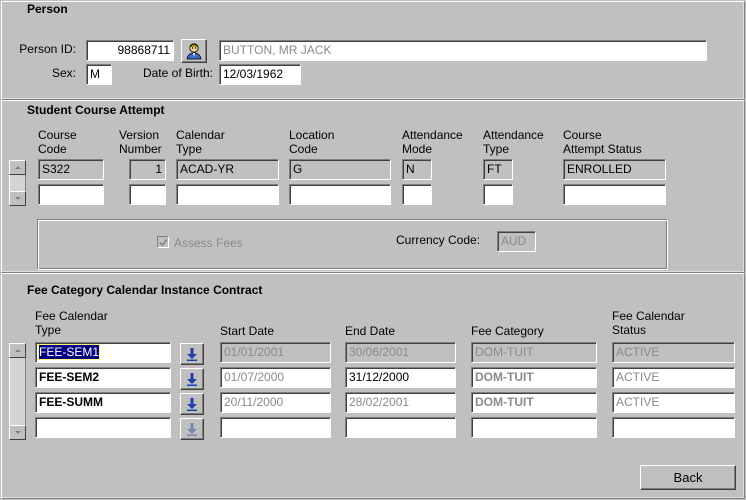 The width and height of the screenshot is (746, 500). Describe the element at coordinates (507, 331) in the screenshot. I see `header-fee-category: Fee Category` at that location.